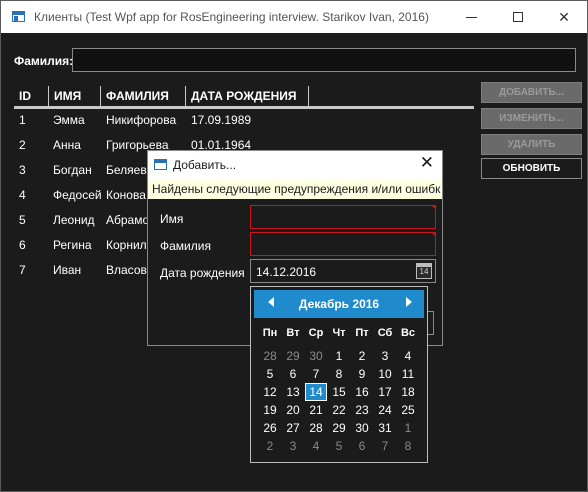  What do you see at coordinates (69, 120) in the screenshot?
I see `table-cell: Эмма` at bounding box center [69, 120].